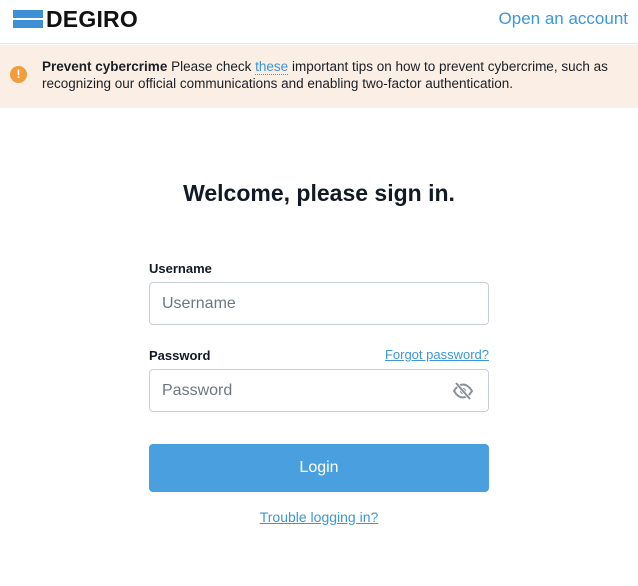  Describe the element at coordinates (319, 22) in the screenshot. I see `top-header: DEGIRO Open an account` at that location.